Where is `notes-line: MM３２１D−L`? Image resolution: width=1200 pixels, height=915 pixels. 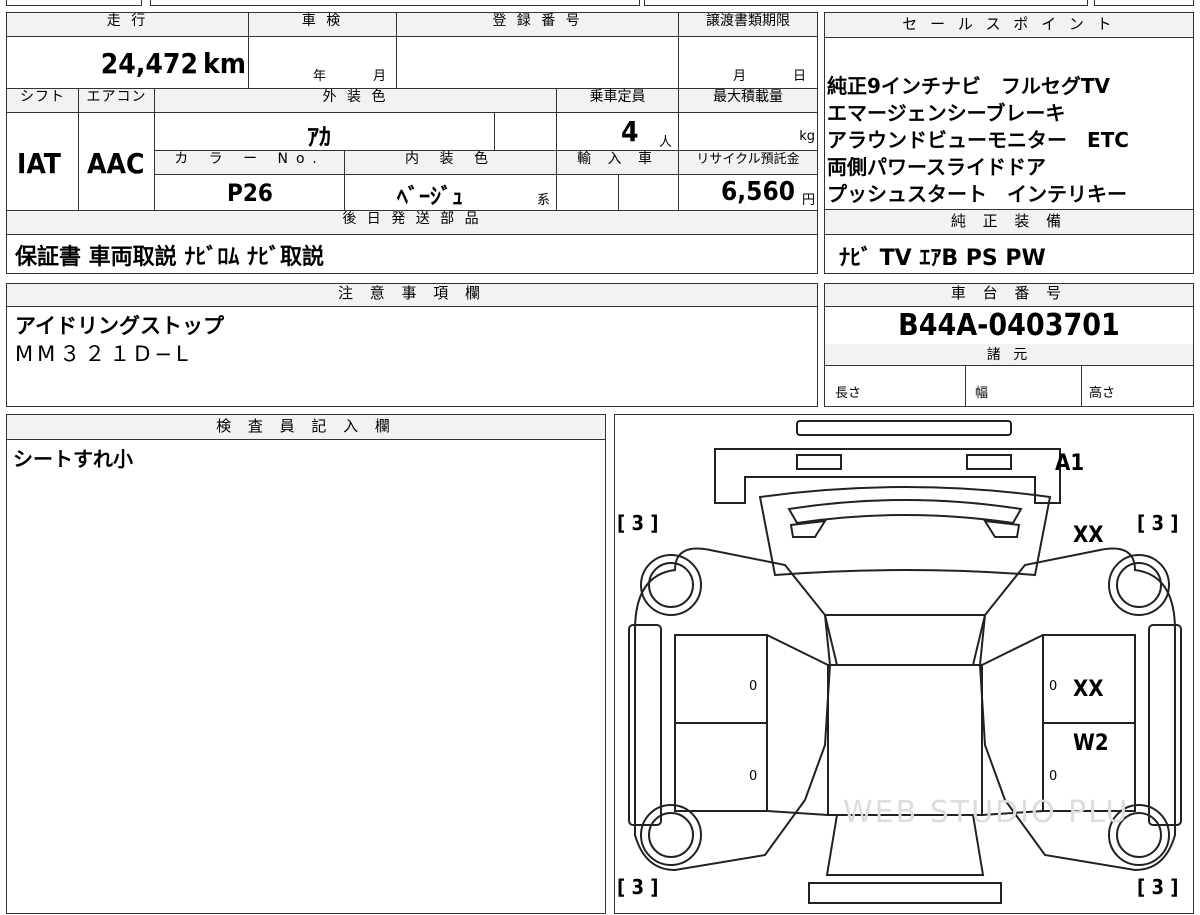
notes-line: MM３２１D−L is located at coordinates (103, 354).